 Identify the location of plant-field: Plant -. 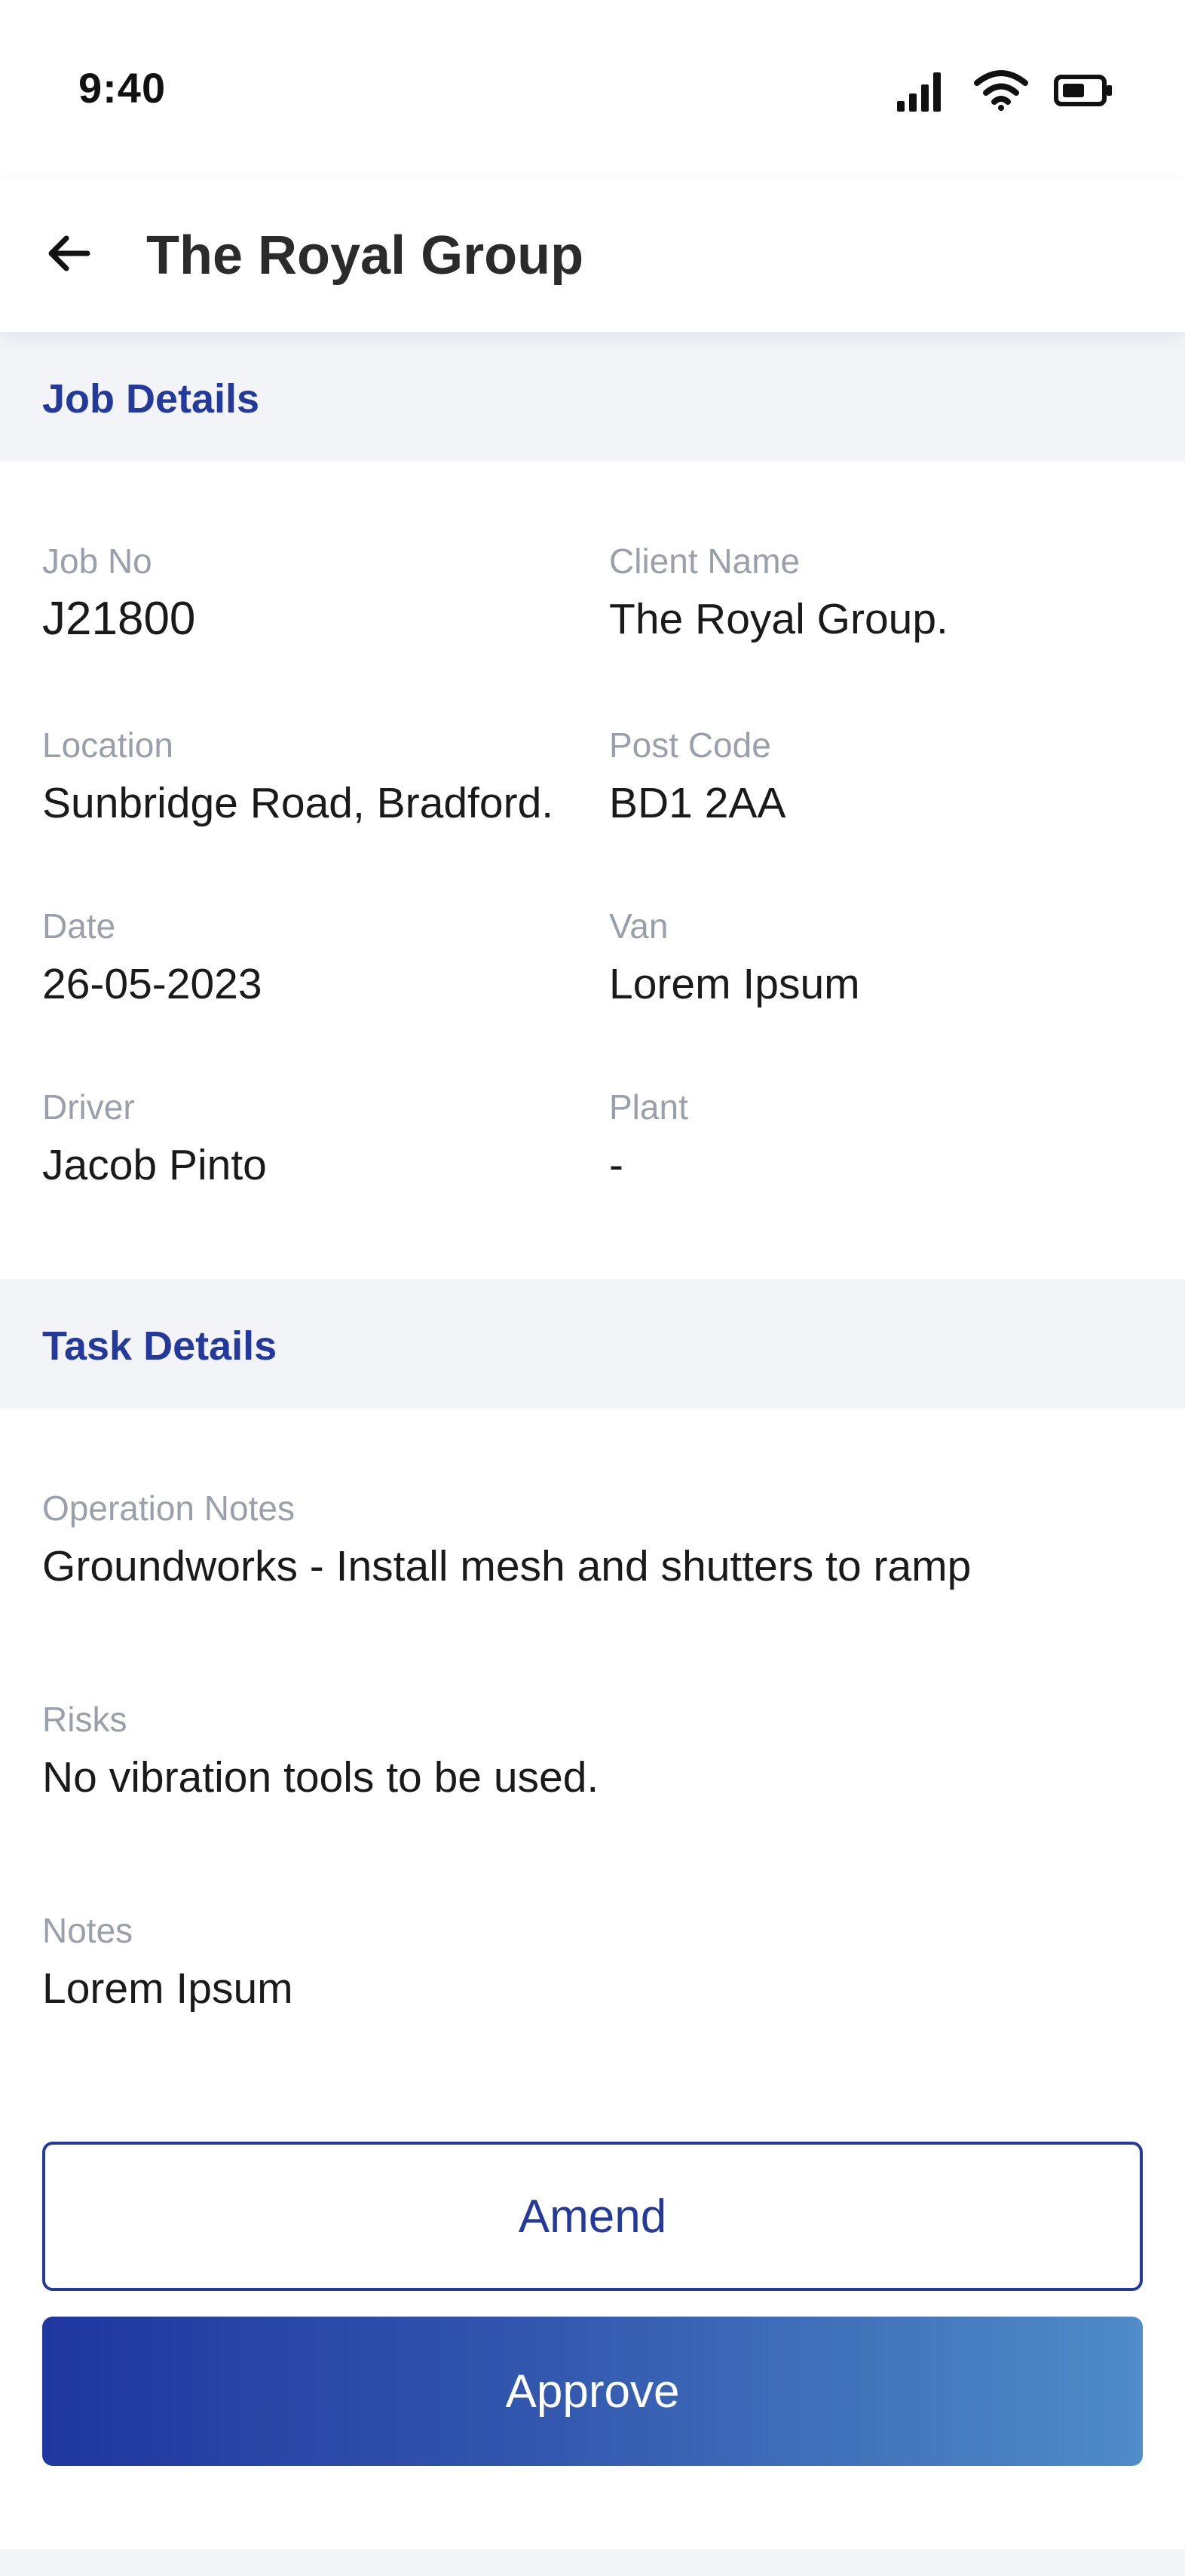
(648, 1139).